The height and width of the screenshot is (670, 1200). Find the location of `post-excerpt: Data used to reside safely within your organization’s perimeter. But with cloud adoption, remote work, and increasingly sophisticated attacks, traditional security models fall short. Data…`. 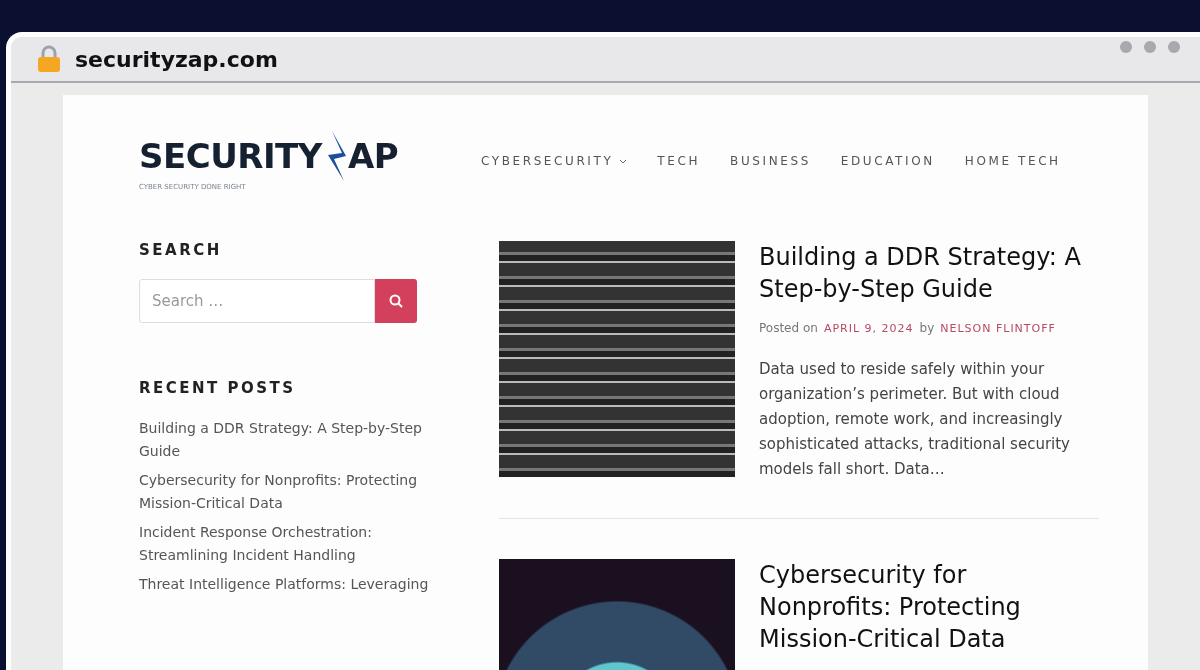

post-excerpt: Data used to reside safely within your organization’s perimeter. But with cloud adoption, remote work, and increasingly sophisticated attacks, traditional security models fall short. Data… is located at coordinates (915, 419).